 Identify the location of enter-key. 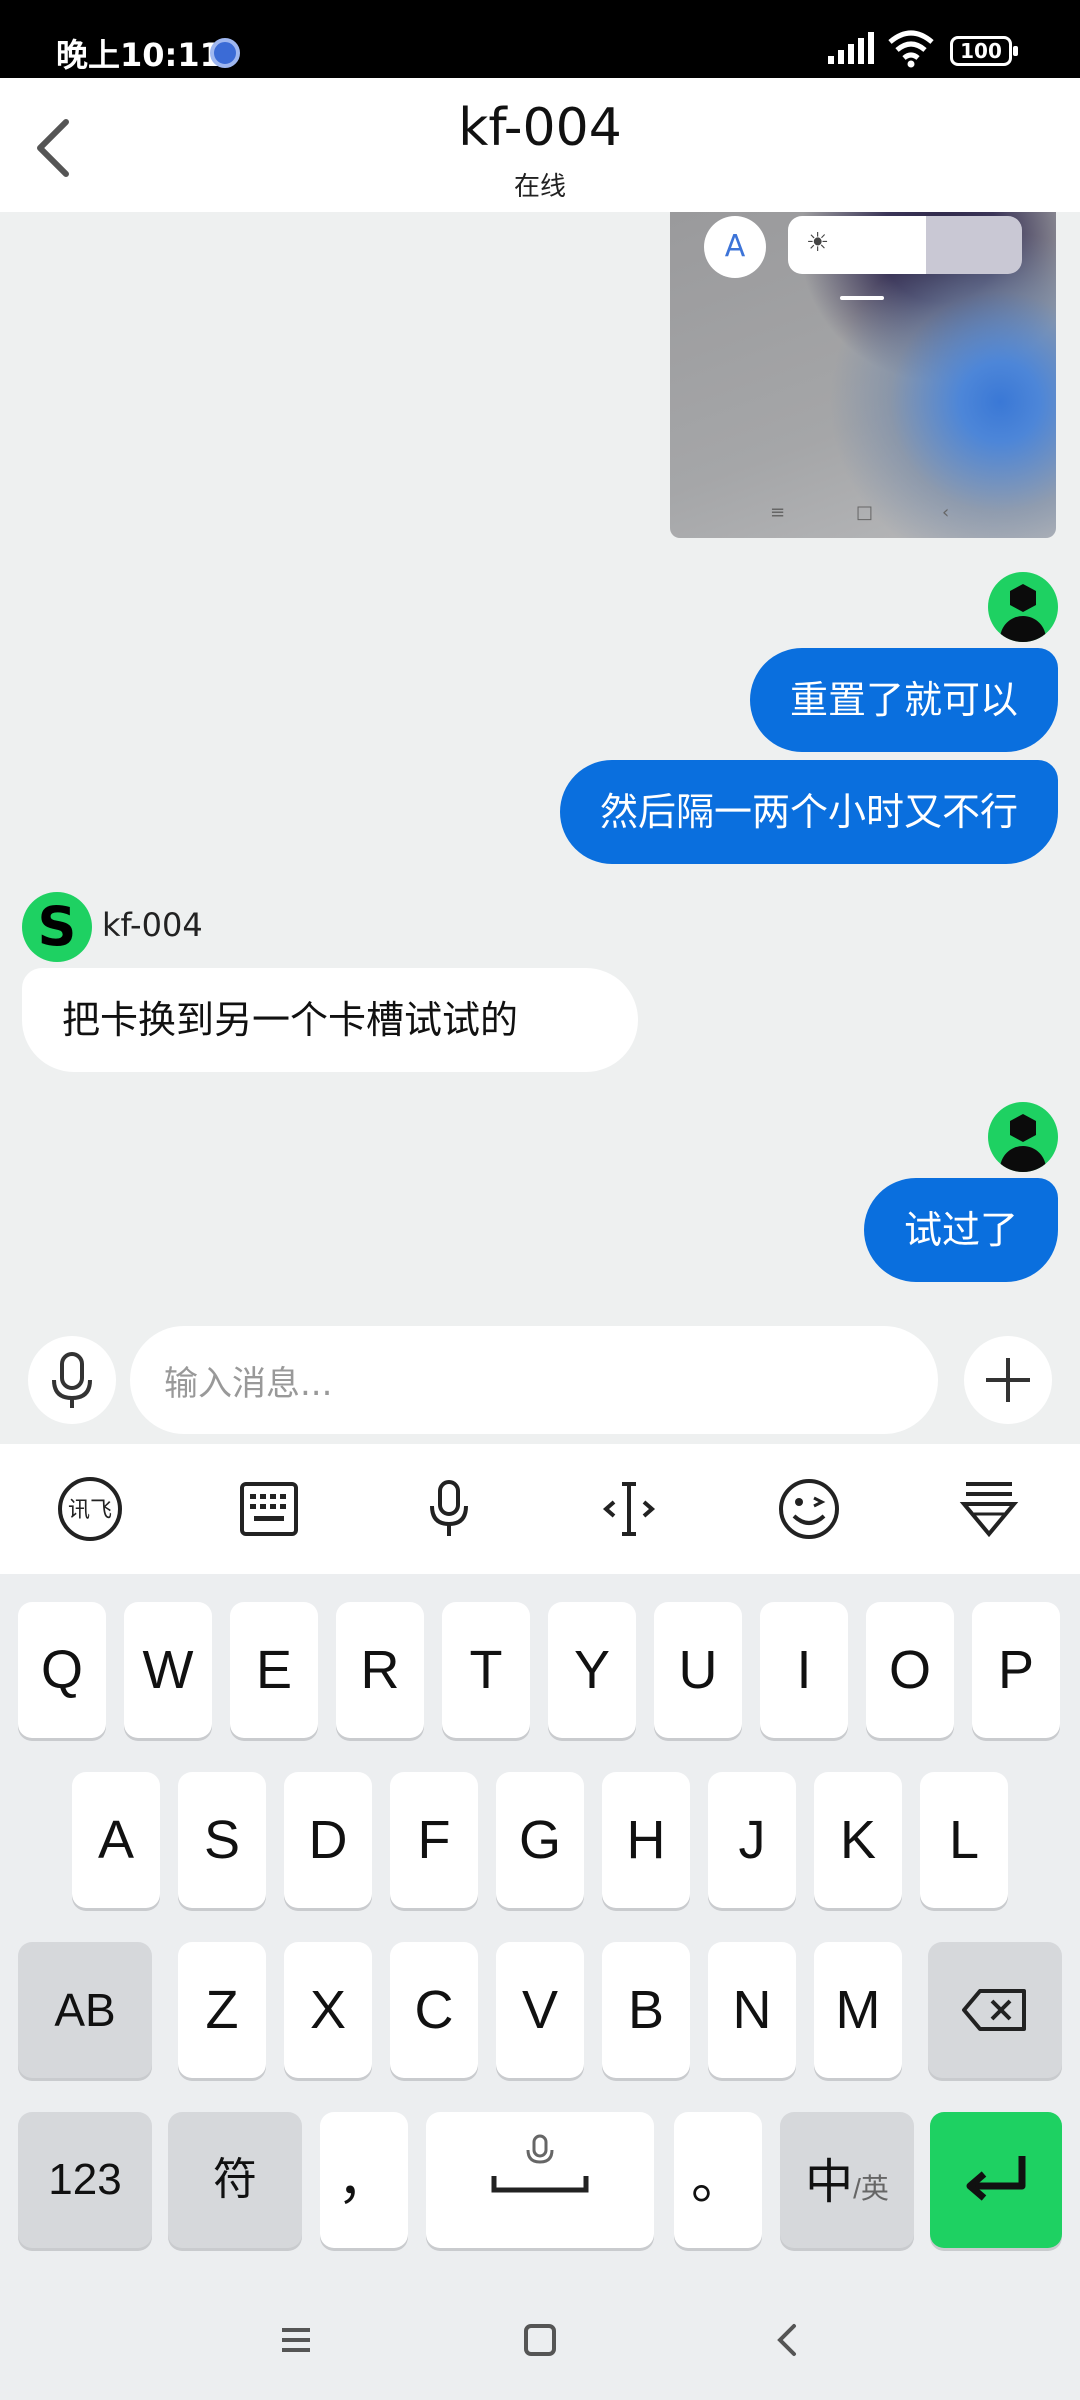
(996, 2180).